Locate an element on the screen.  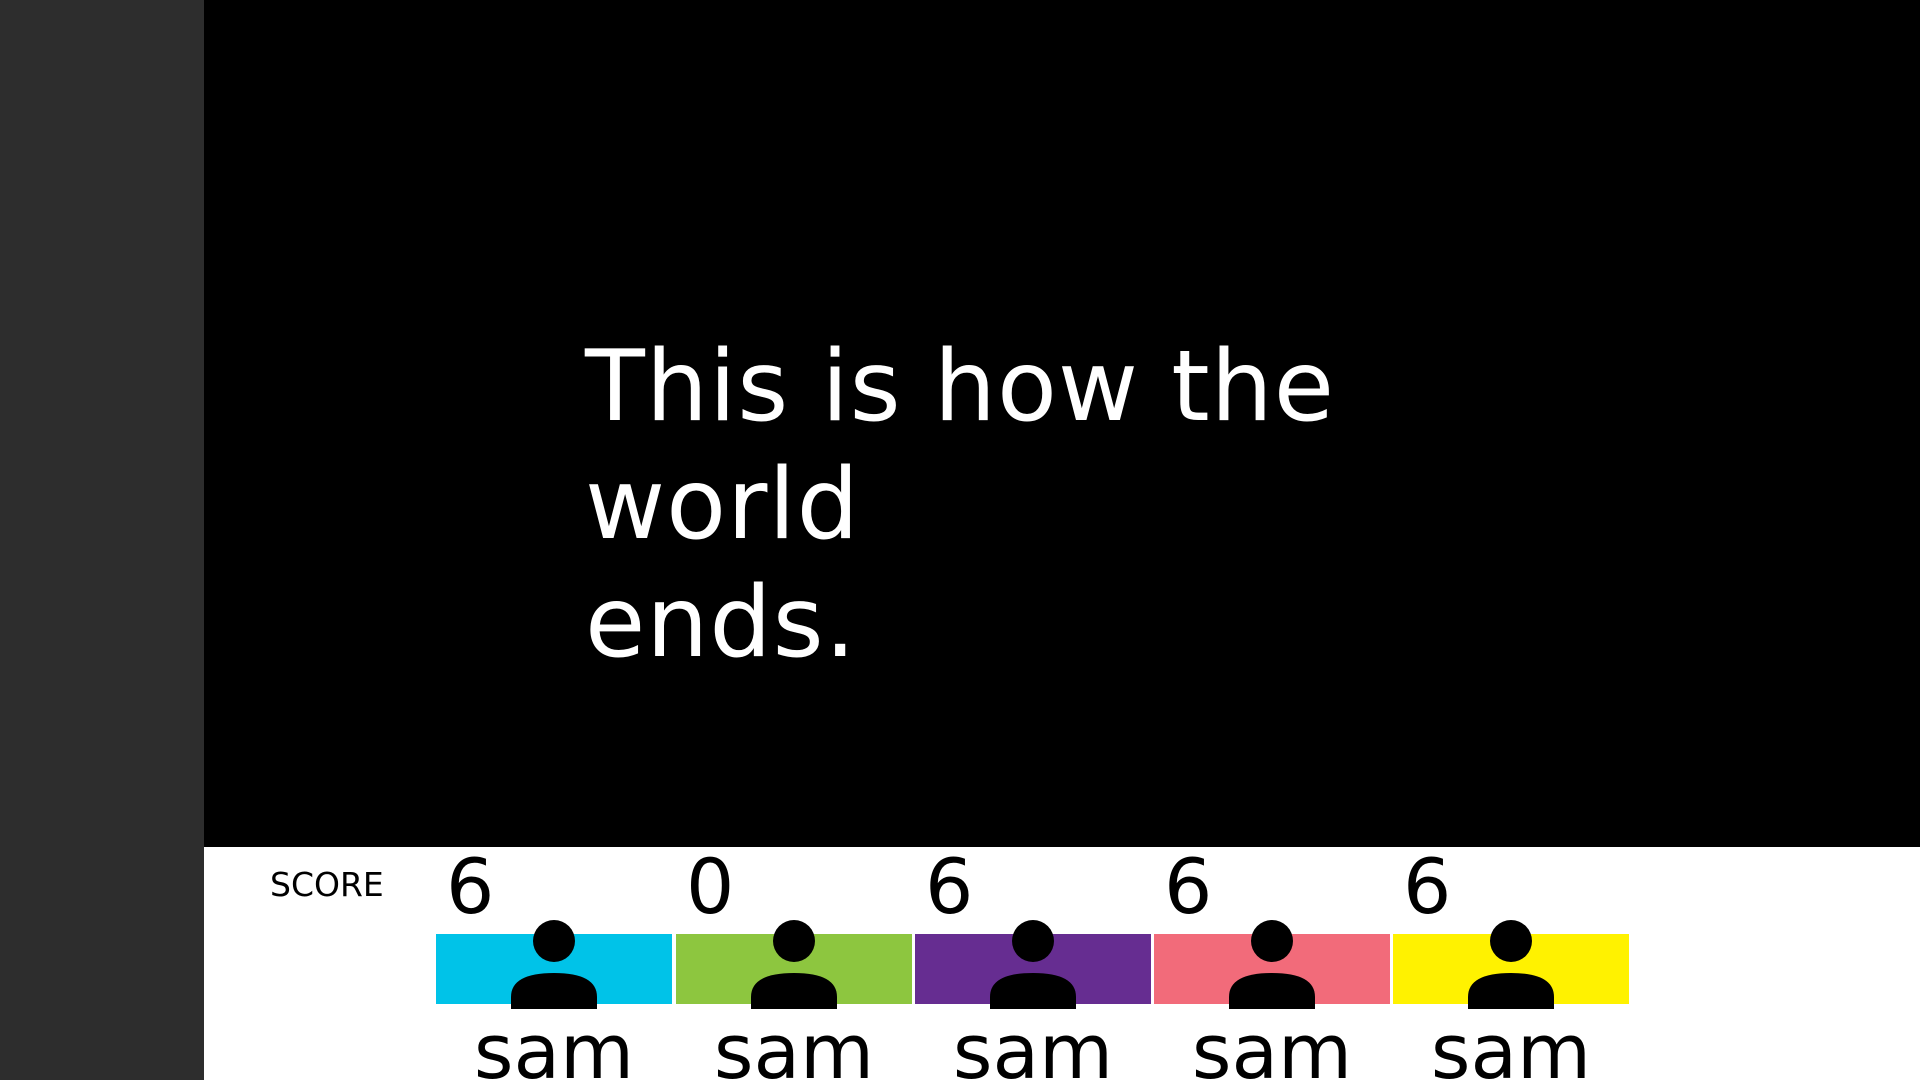
prompt-line-2: ends. is located at coordinates (721, 623).